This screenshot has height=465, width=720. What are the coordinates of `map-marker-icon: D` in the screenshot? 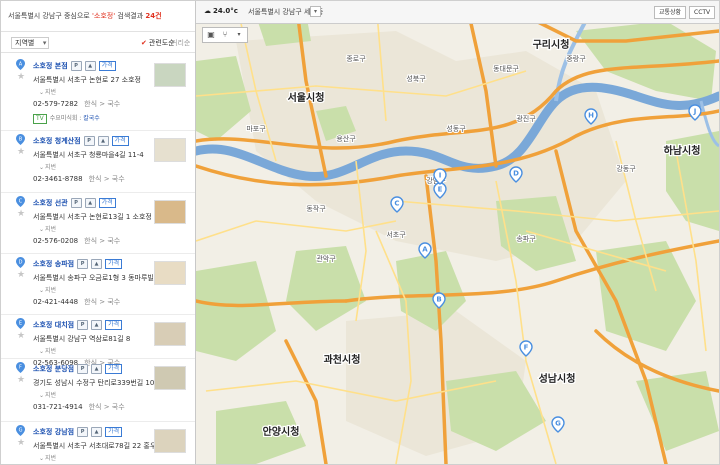 It's located at (20, 262).